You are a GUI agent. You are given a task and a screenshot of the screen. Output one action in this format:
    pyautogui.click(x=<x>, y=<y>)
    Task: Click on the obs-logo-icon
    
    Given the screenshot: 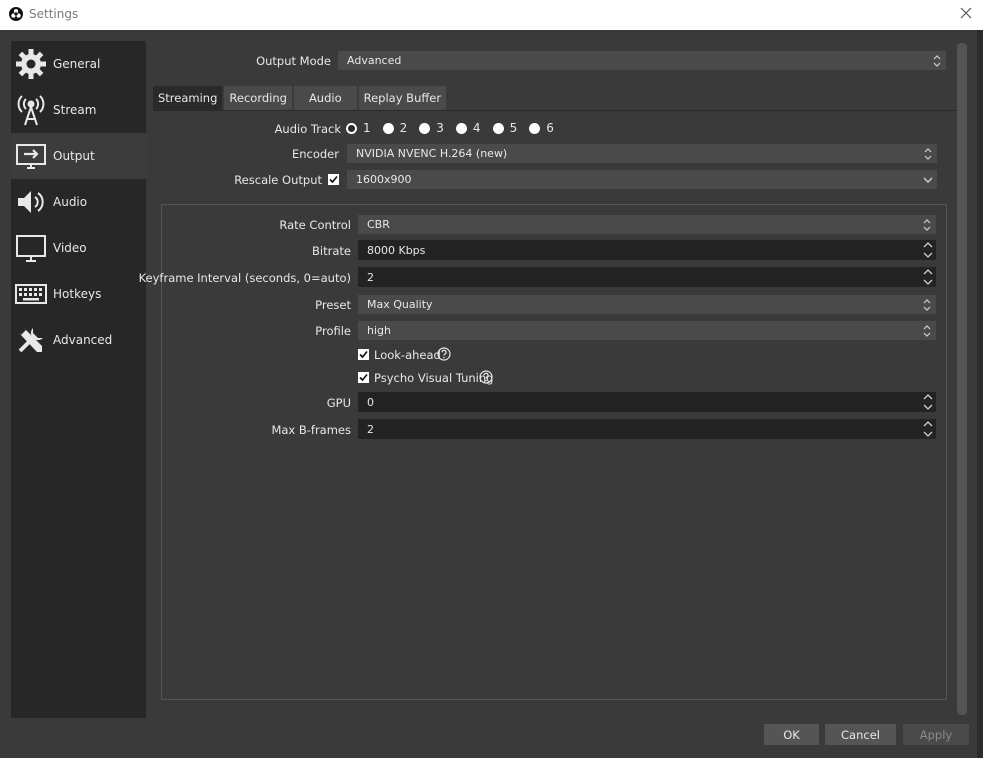 What is the action you would take?
    pyautogui.click(x=16, y=14)
    